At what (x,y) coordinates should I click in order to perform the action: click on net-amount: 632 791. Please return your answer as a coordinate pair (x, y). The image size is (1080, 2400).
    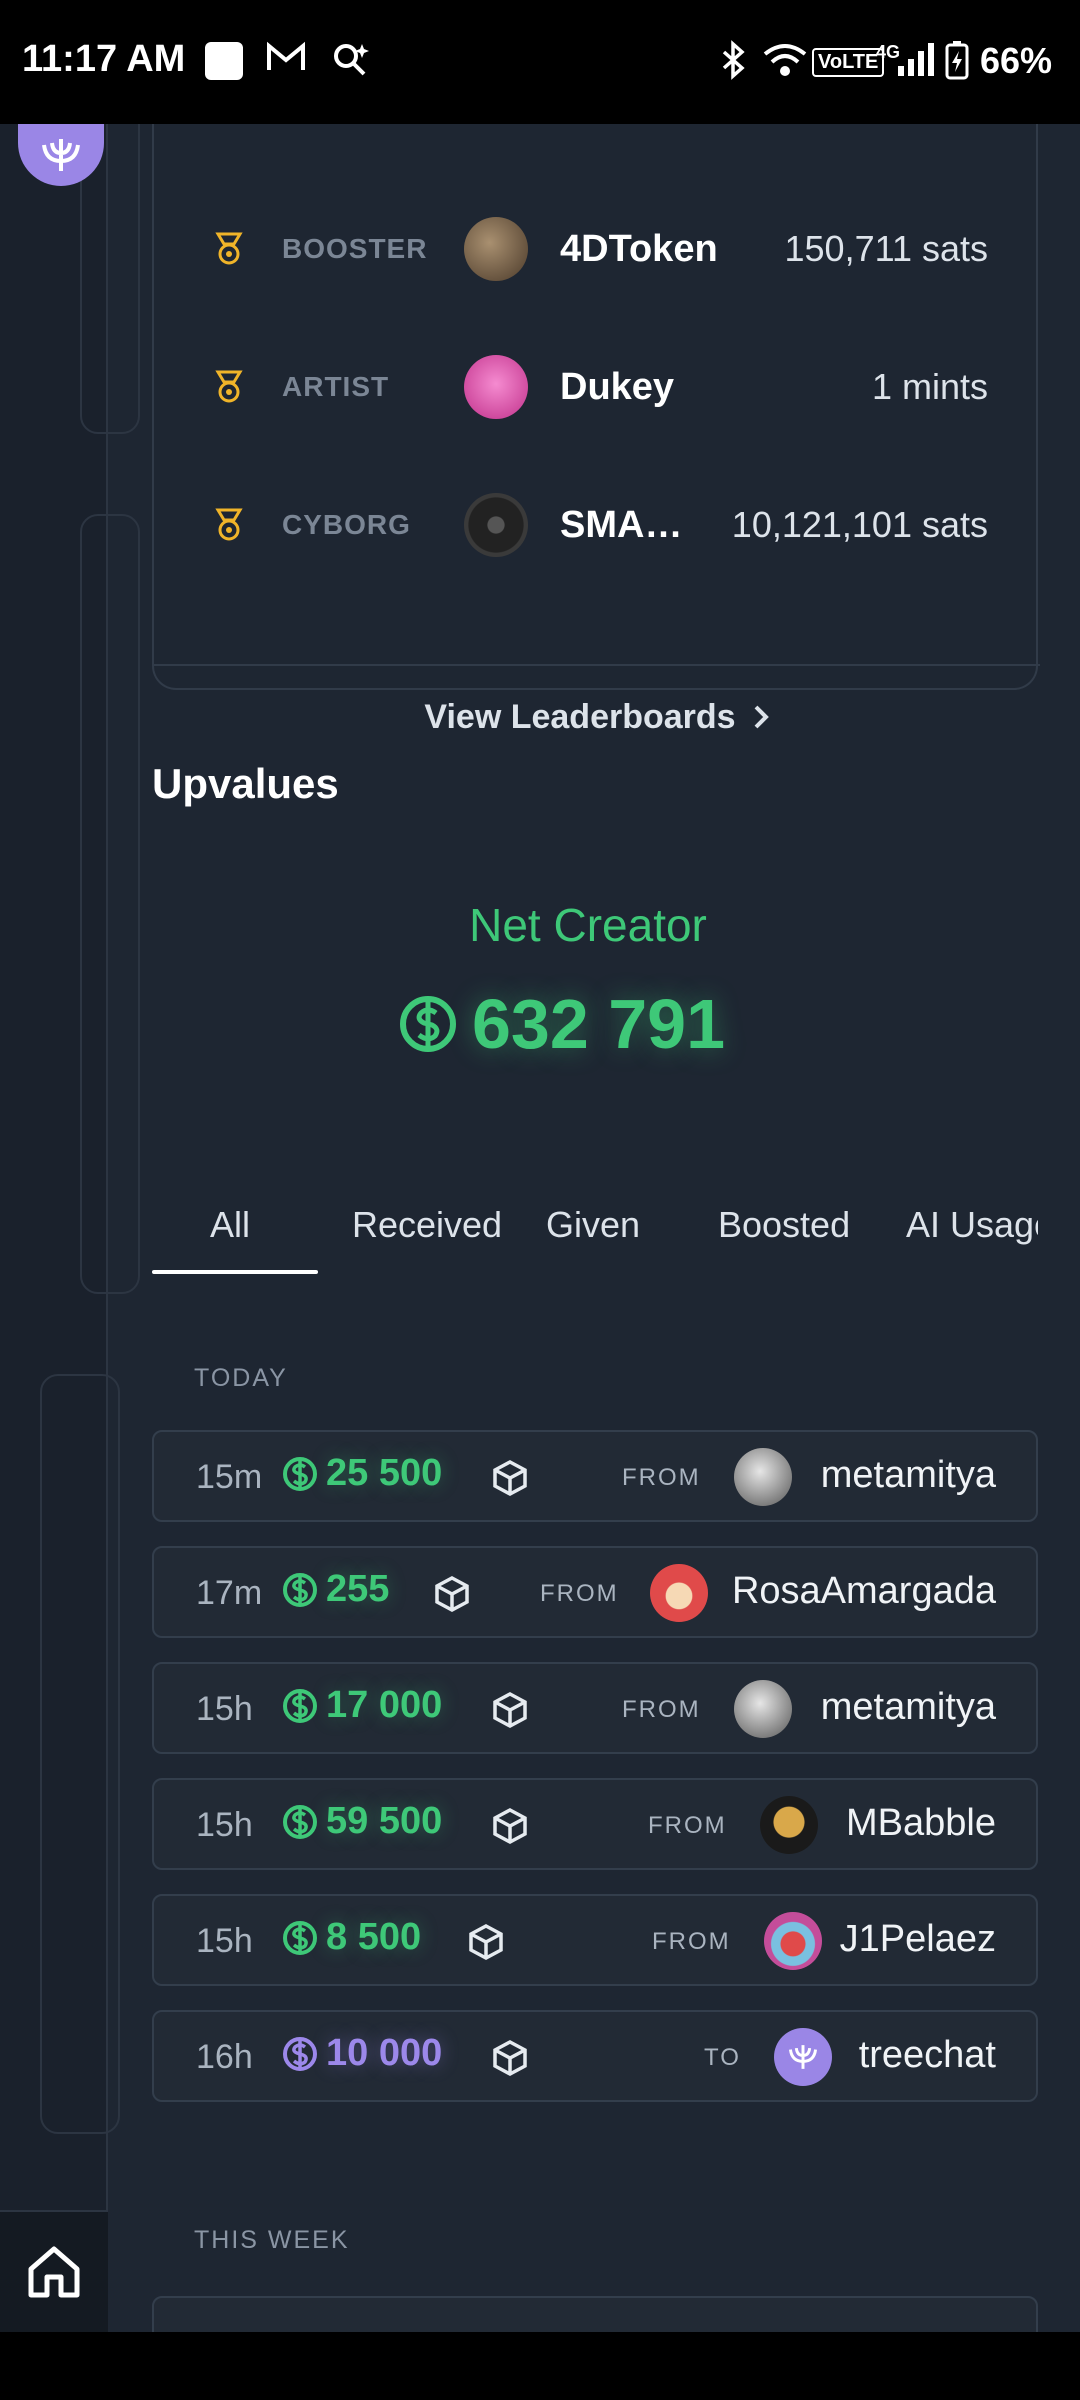
    Looking at the image, I should click on (599, 1024).